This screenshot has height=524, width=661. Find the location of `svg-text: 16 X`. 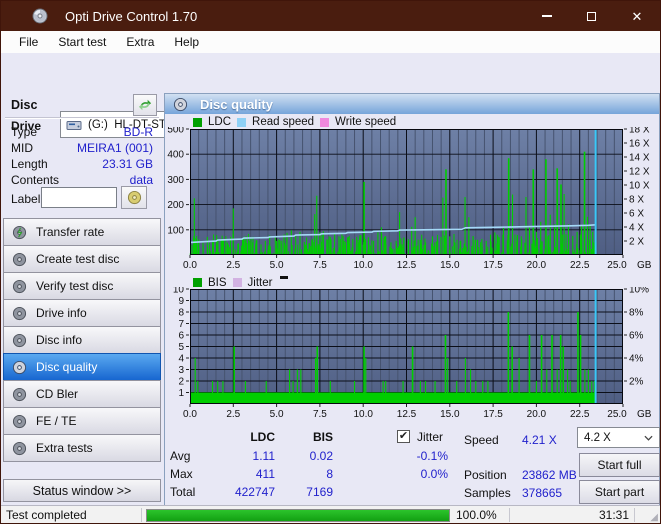

svg-text: 16 X is located at coordinates (639, 144).